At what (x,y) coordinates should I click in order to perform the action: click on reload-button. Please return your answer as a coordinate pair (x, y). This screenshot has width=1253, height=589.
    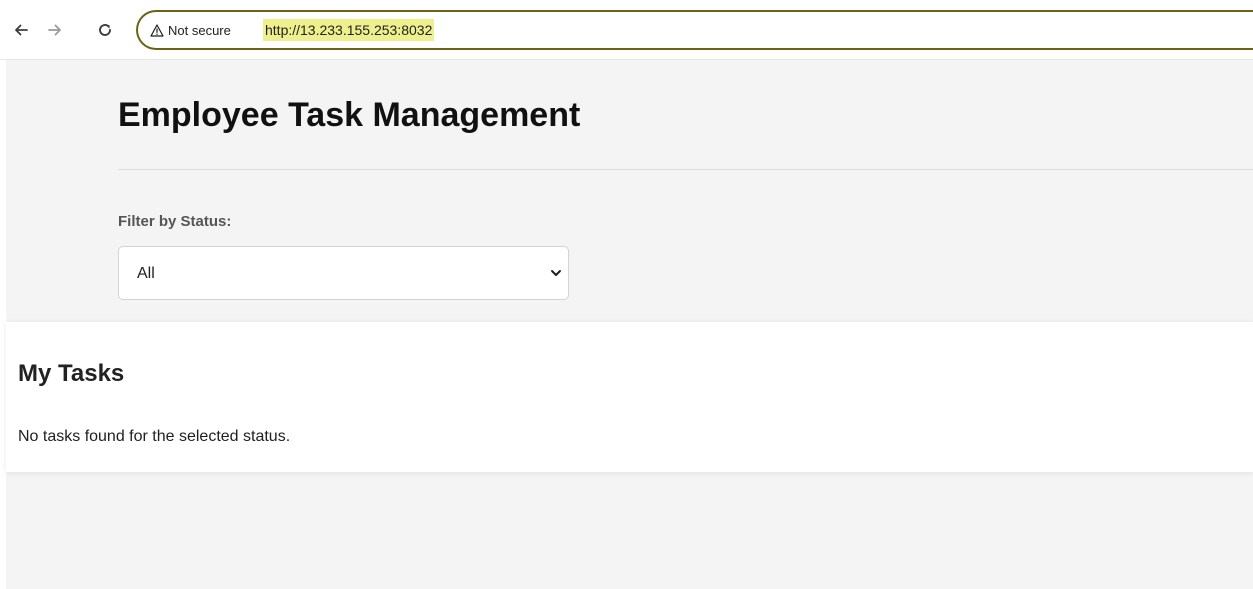
    Looking at the image, I should click on (105, 30).